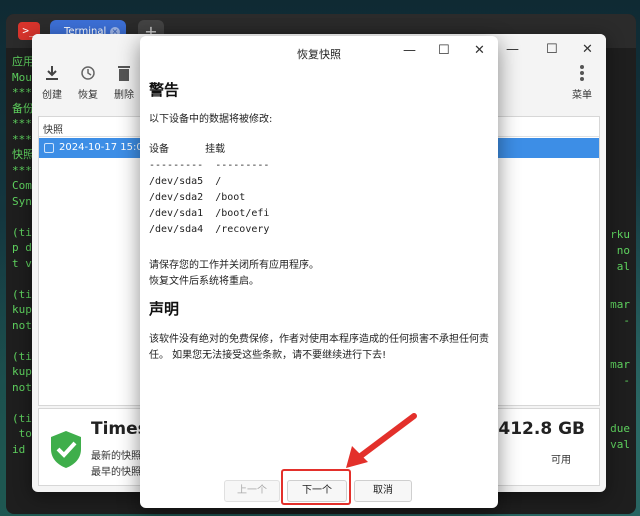 This screenshot has width=640, height=516. What do you see at coordinates (381, 440) in the screenshot?
I see `annotation-arrow-icon` at bounding box center [381, 440].